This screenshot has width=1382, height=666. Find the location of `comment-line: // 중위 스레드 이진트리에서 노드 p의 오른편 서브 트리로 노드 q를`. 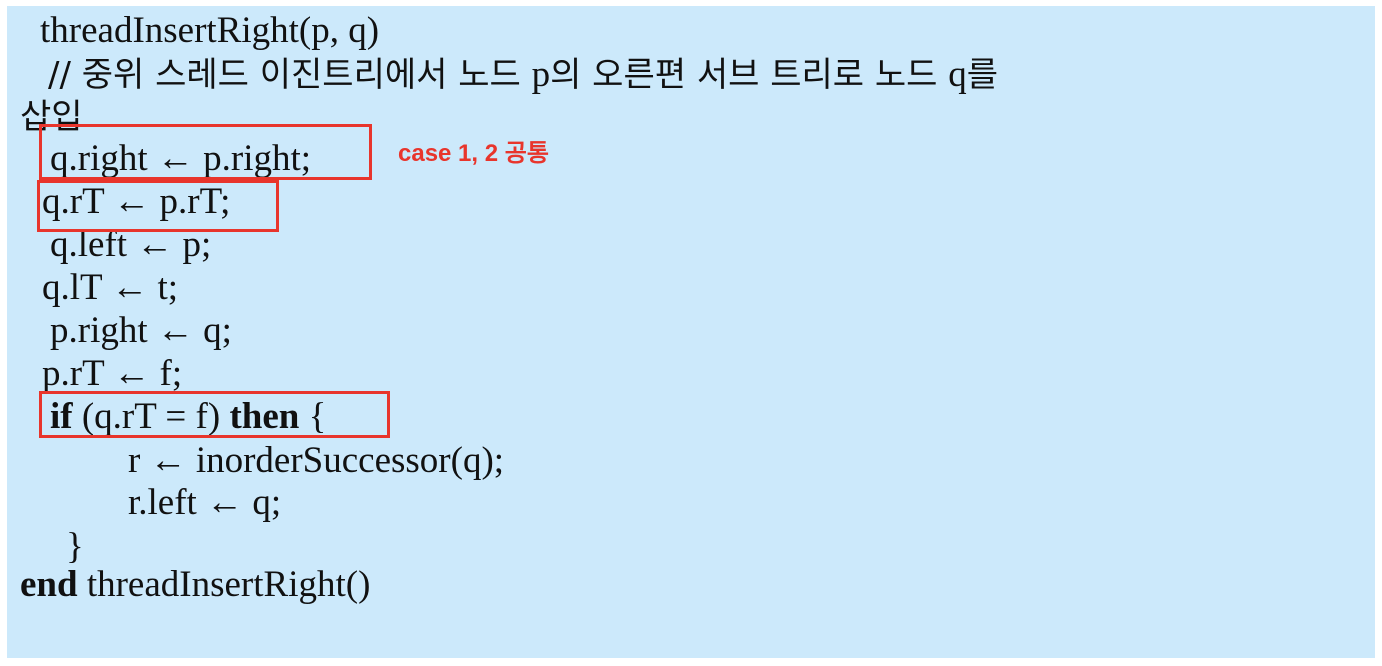

comment-line: // 중위 스레드 이진트리에서 노드 p의 오른편 서브 트리로 노드 q를 is located at coordinates (523, 75).